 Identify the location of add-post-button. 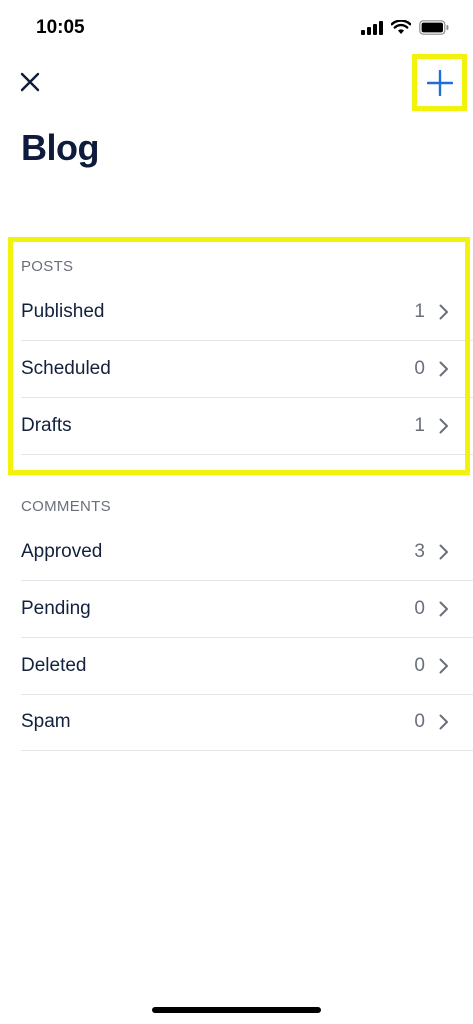
(439, 82).